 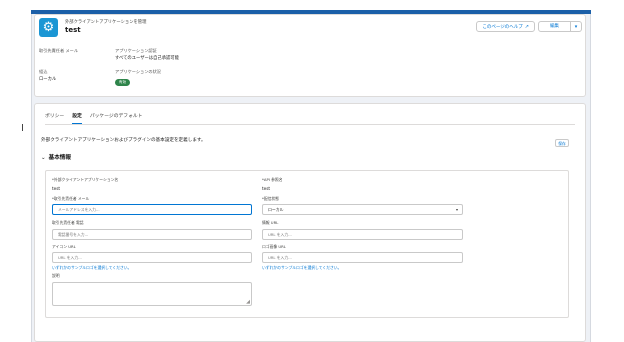 What do you see at coordinates (116, 118) in the screenshot?
I see `tab-package-defaults: パッケージのデフォルト` at bounding box center [116, 118].